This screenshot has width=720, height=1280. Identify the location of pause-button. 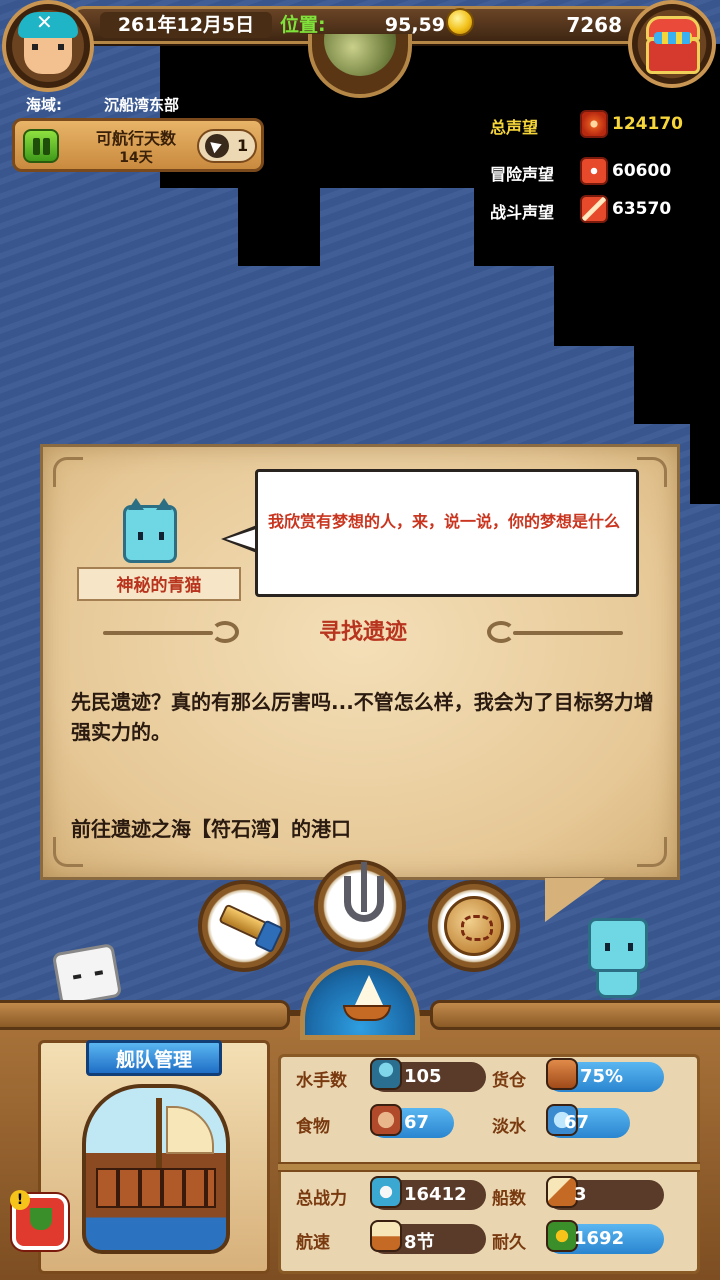
(41, 146).